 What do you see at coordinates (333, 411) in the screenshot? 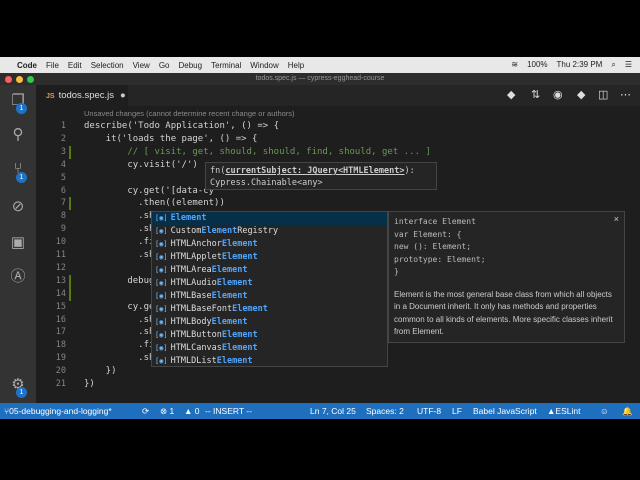
I see `cursor-position: Ln 7, Col 25` at bounding box center [333, 411].